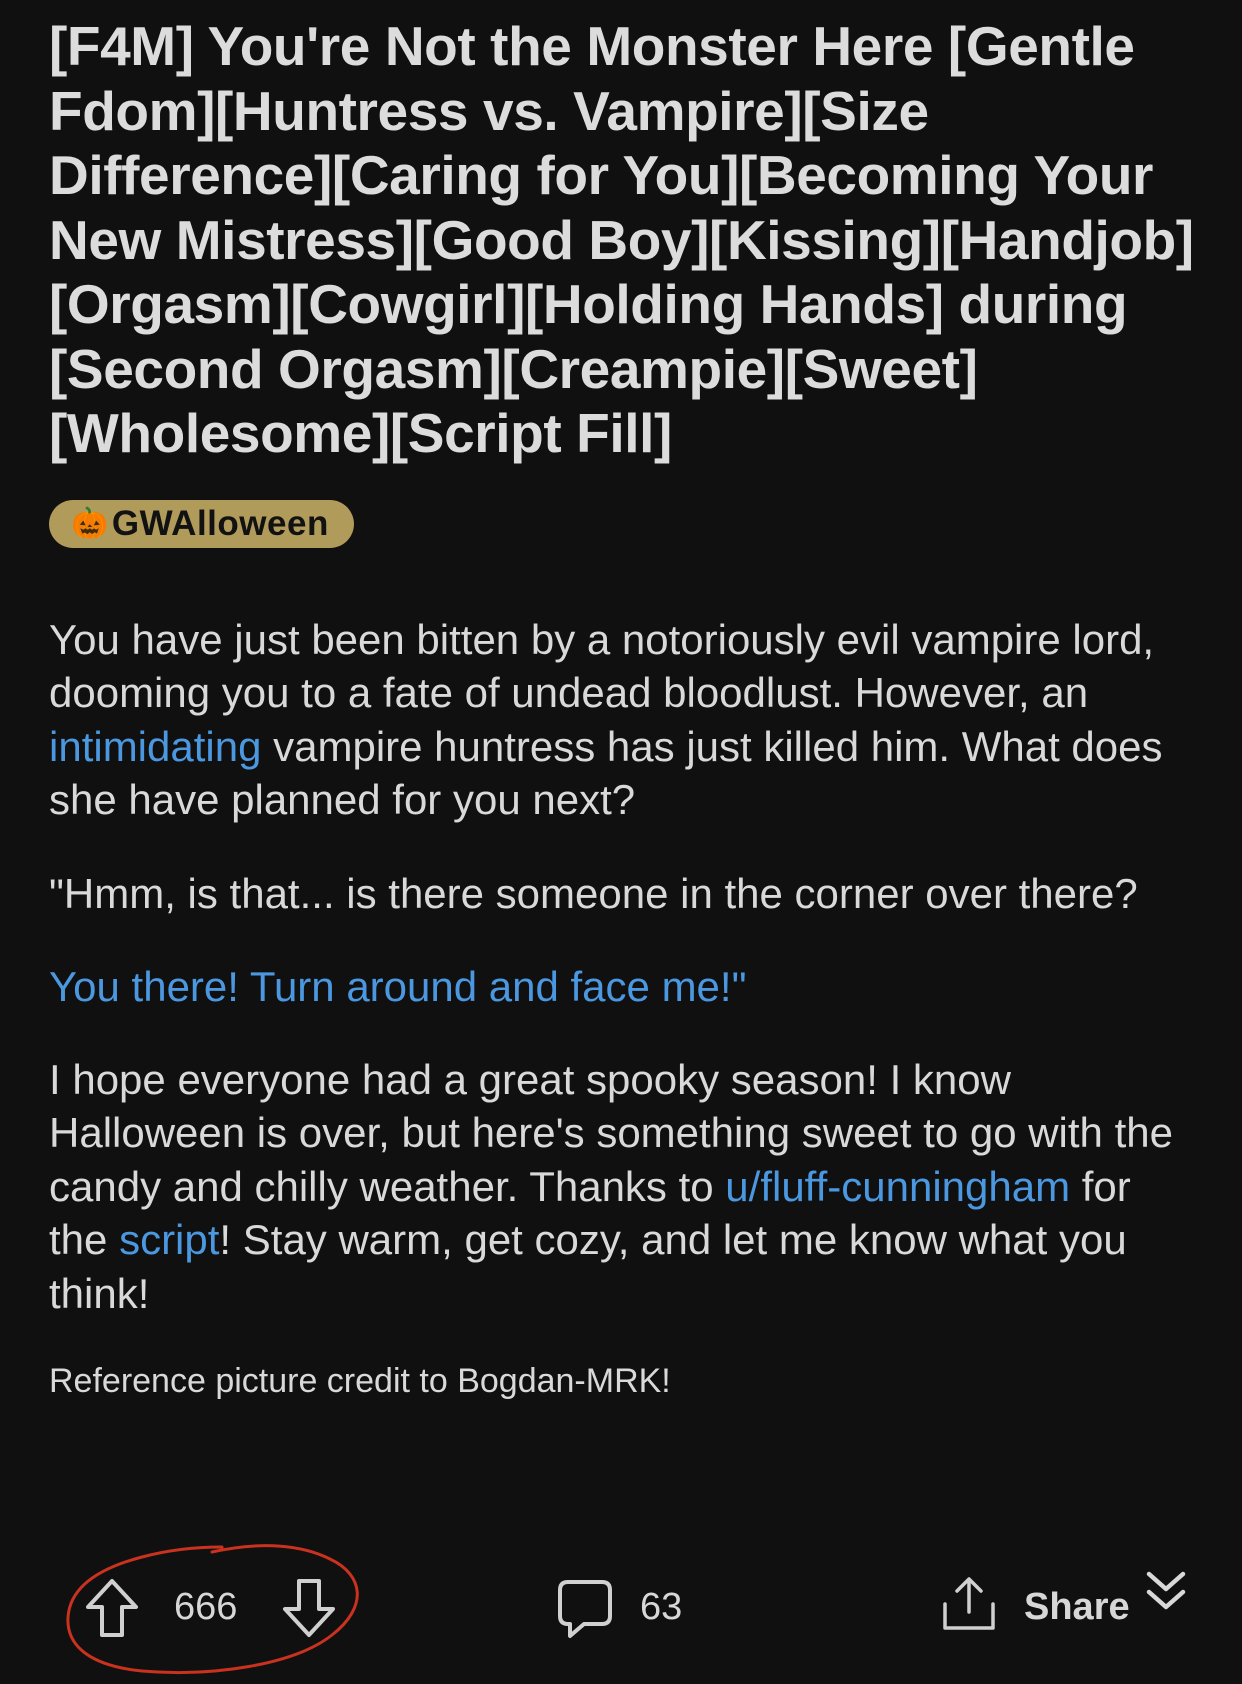 The width and height of the screenshot is (1242, 1684). I want to click on intimidating-link: intimidating, so click(155, 746).